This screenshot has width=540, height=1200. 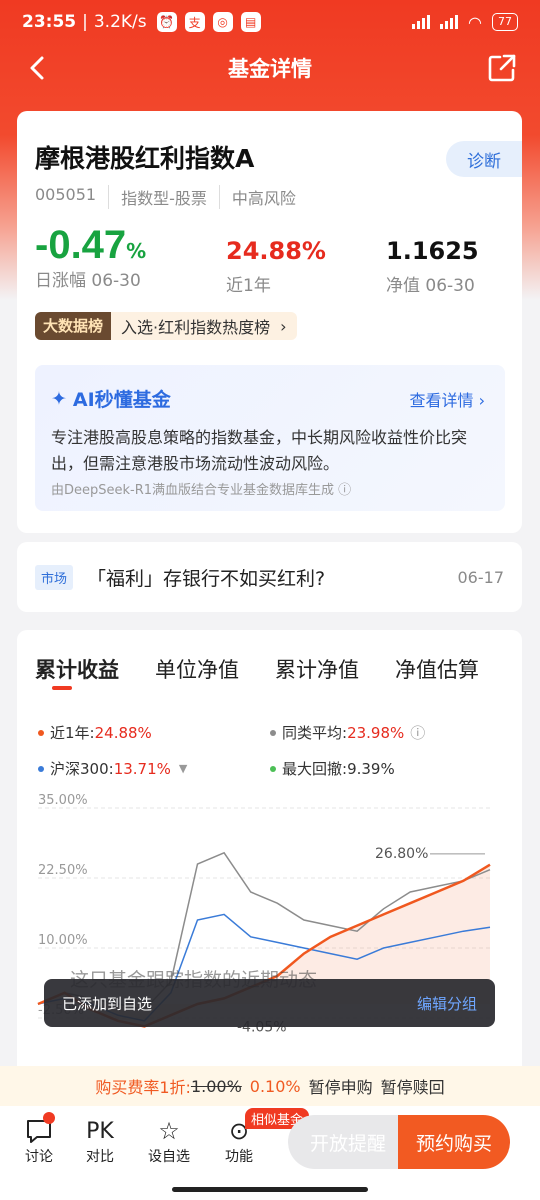 I want to click on watchlist-button: ☆ 设自选, so click(x=169, y=1141).